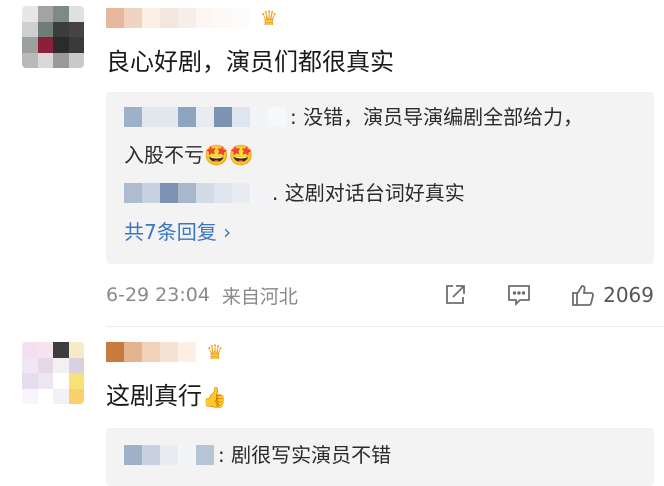 The height and width of the screenshot is (486, 664). I want to click on reply-1-text: : 剧很写实演员不错, so click(305, 455).